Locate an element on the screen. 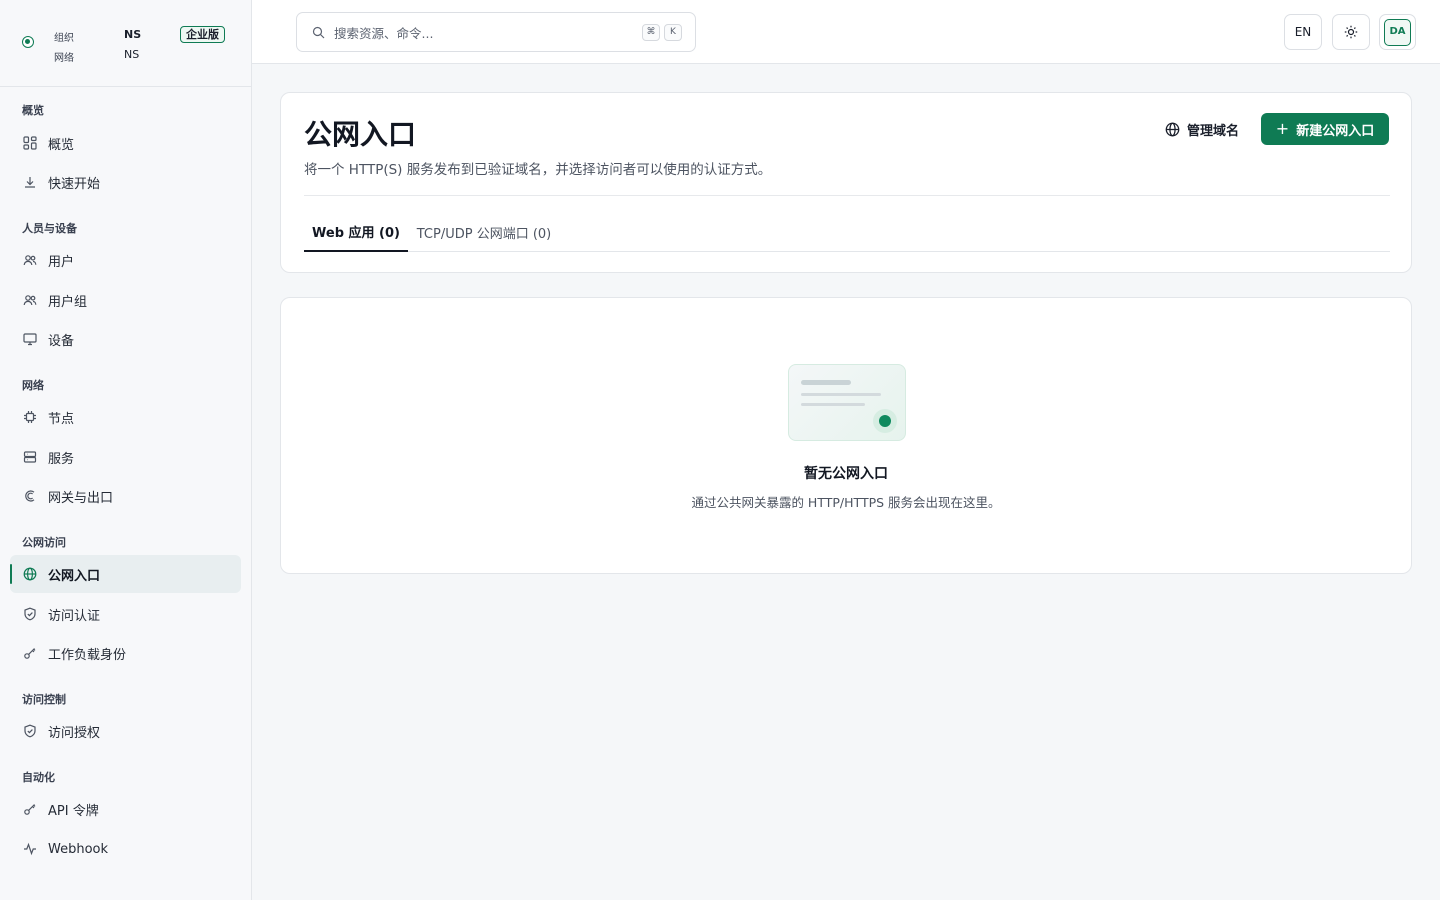  language-button: EN is located at coordinates (1303, 32).